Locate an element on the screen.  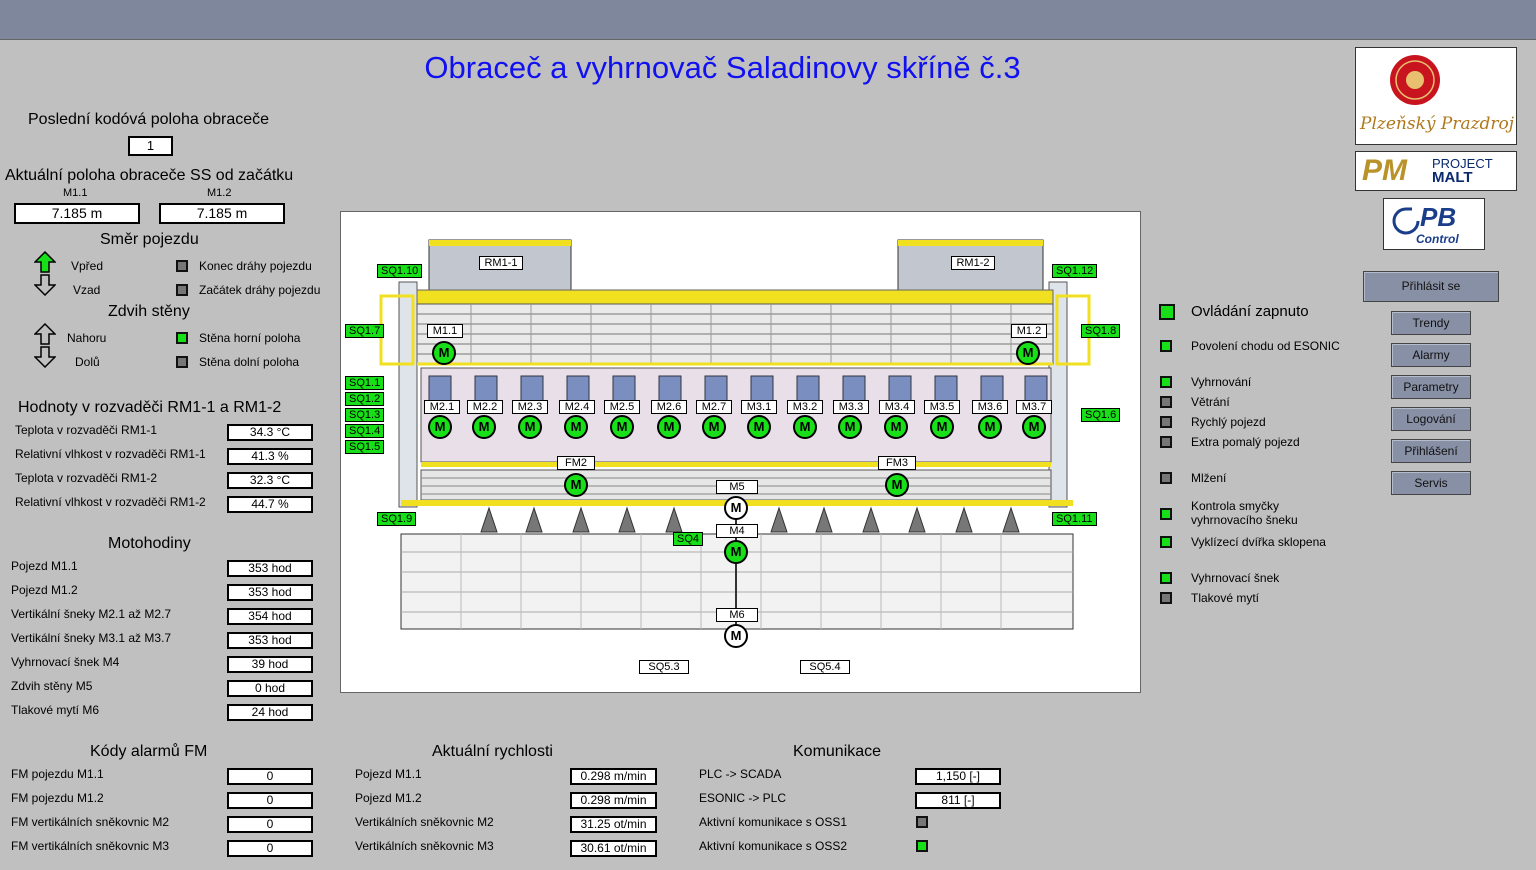
motor-fm3-icon: M is located at coordinates (897, 485).